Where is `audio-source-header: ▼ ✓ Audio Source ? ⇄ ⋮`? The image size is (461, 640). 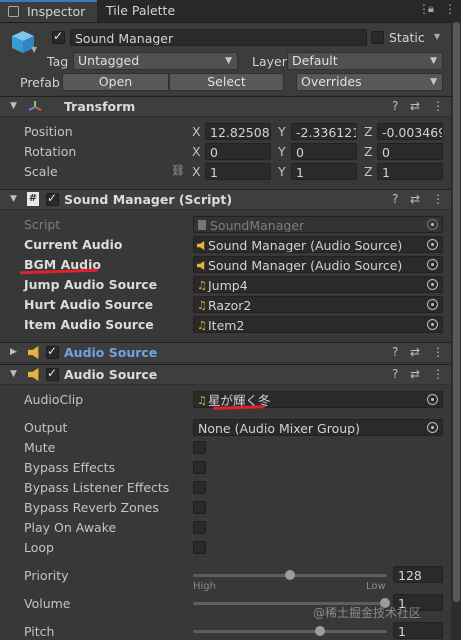
audio-source-header: ▼ ✓ Audio Source ? ⇄ ⋮ is located at coordinates (230, 374).